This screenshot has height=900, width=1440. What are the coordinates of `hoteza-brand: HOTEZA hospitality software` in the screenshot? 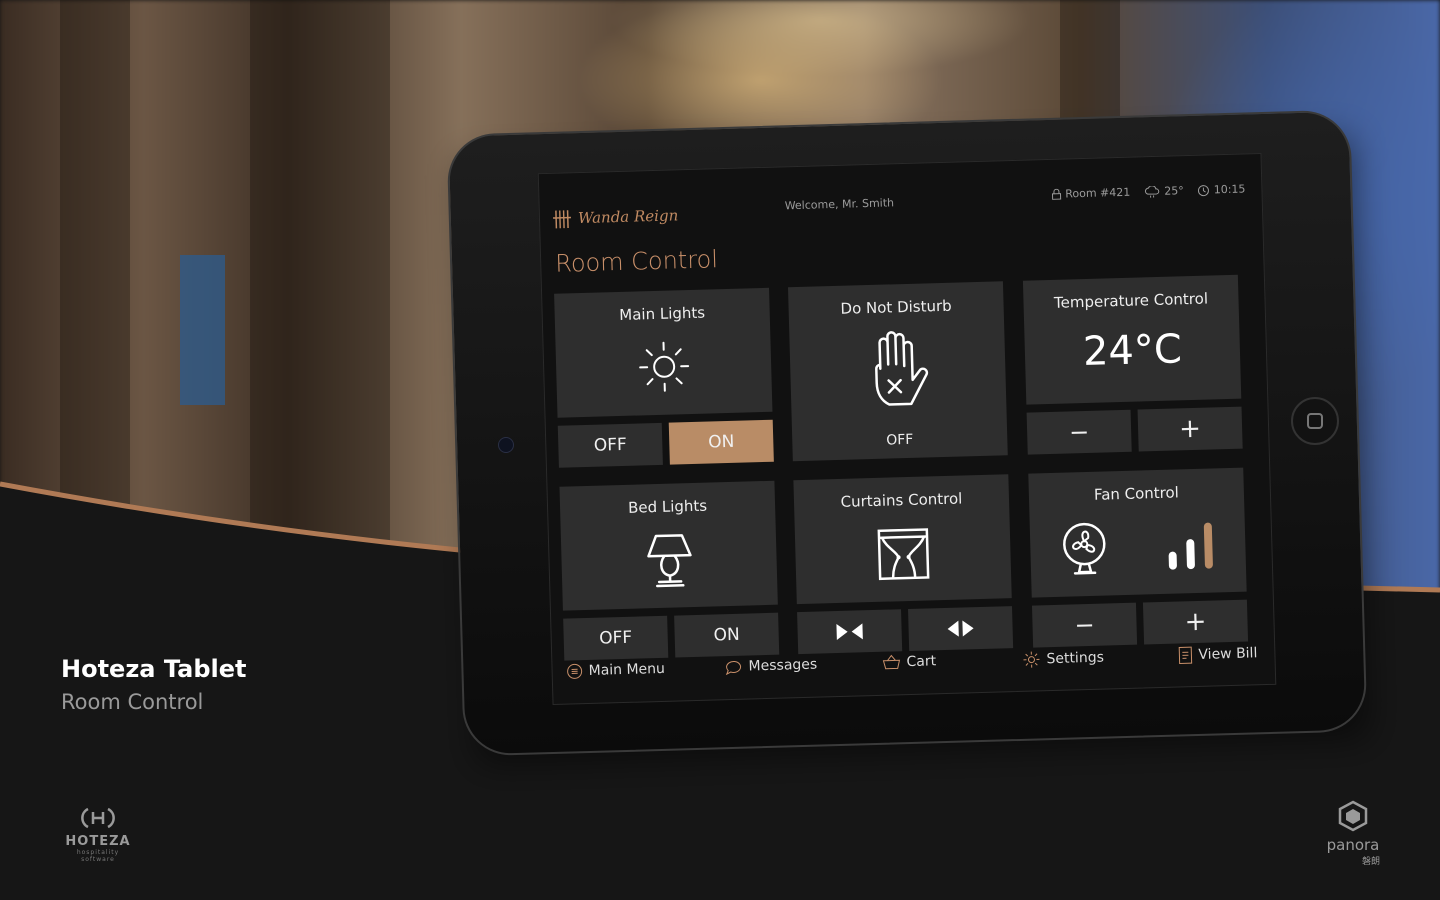 It's located at (98, 834).